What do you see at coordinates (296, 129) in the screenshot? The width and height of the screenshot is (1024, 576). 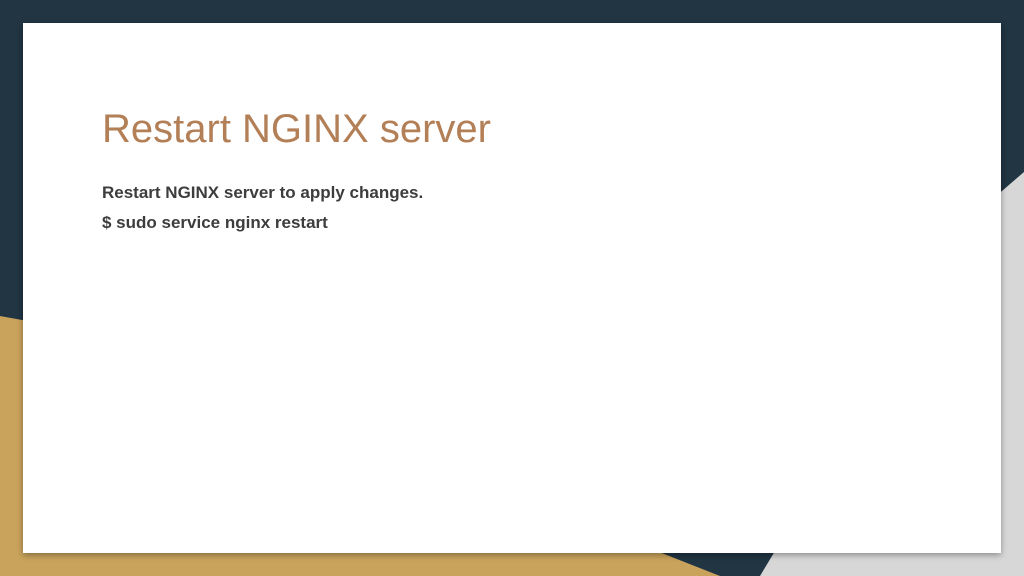 I see `slide-title: Restart NGINX server` at bounding box center [296, 129].